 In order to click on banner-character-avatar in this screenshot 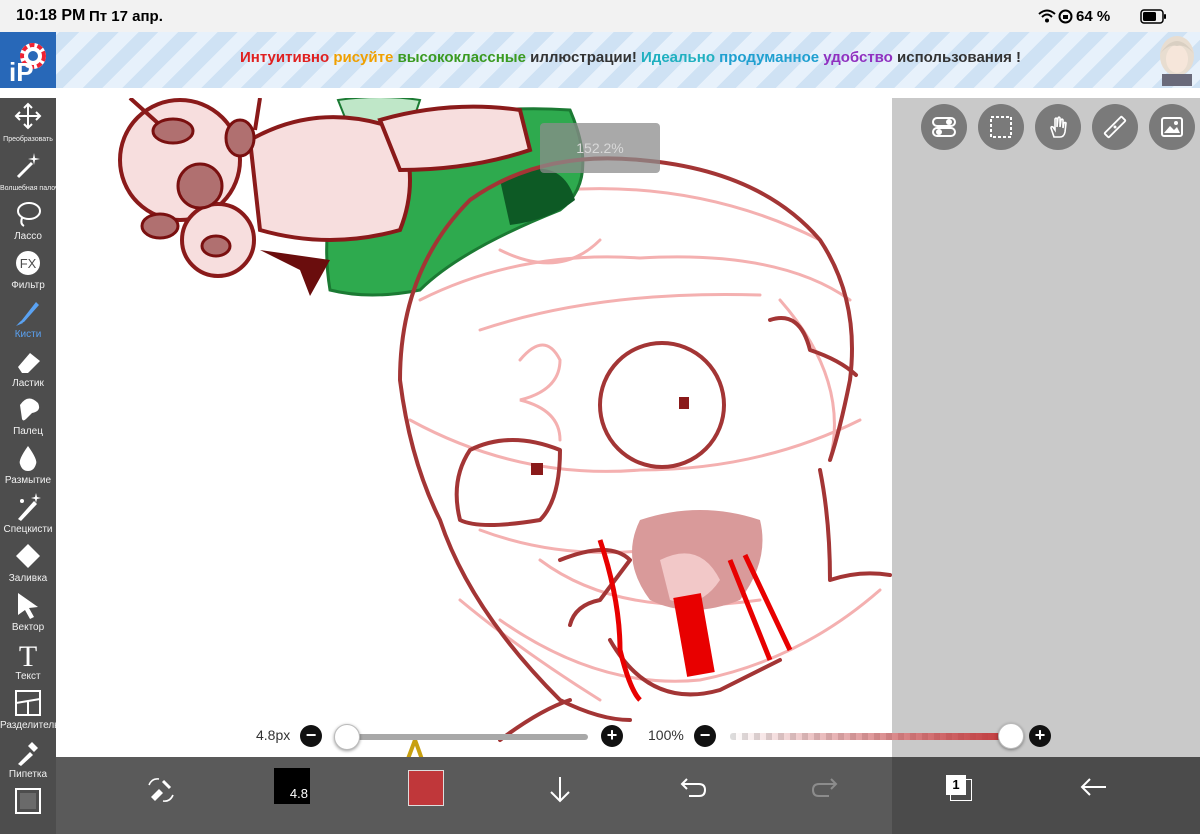, I will do `click(1177, 60)`.